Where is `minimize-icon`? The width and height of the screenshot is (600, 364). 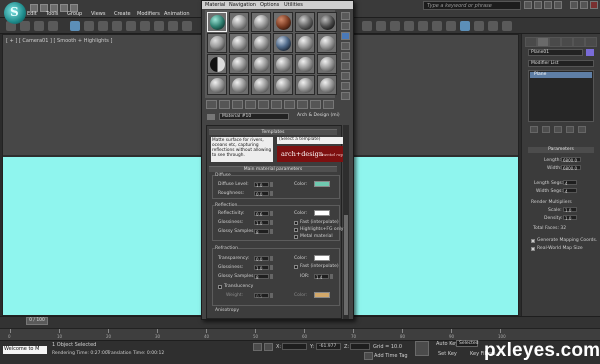 minimize-icon is located at coordinates (574, 5).